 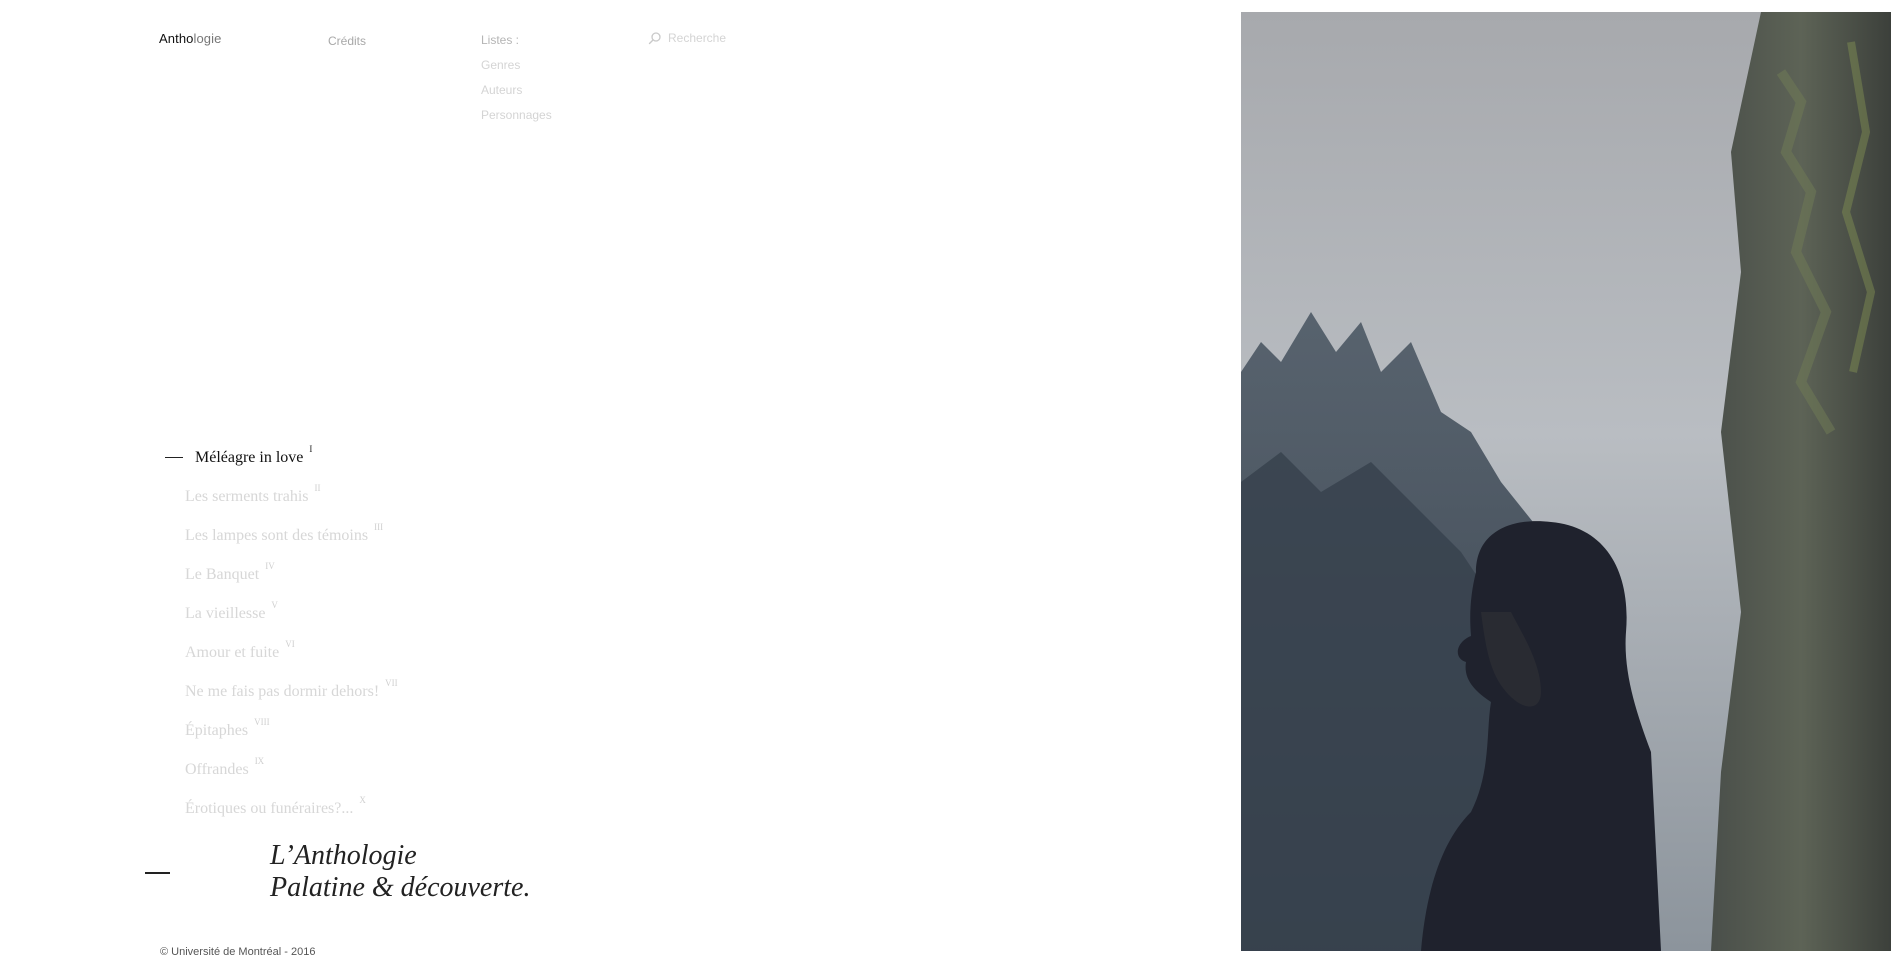 I want to click on active-dash, so click(x=174, y=457).